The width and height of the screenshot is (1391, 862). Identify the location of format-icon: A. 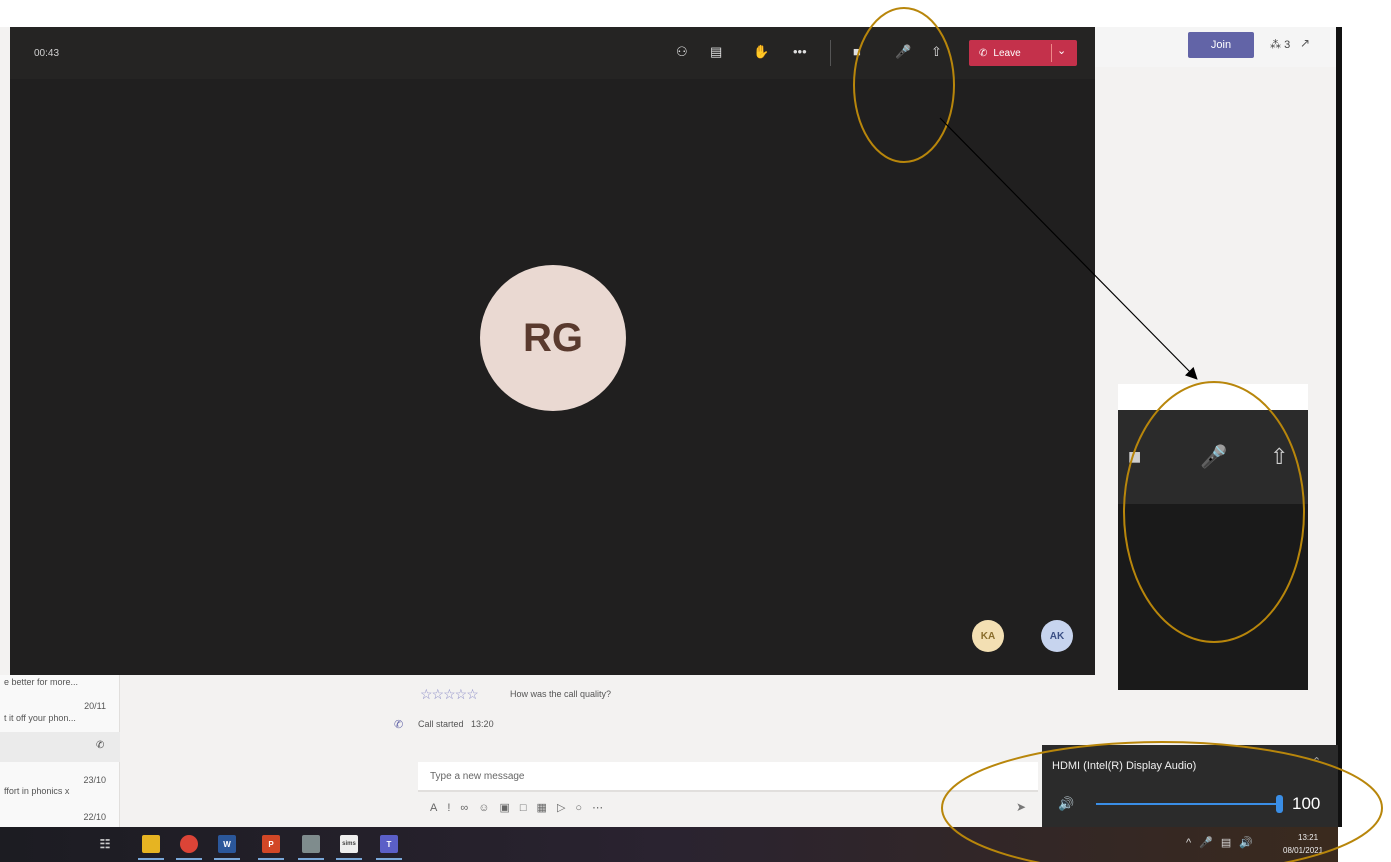
(438, 808).